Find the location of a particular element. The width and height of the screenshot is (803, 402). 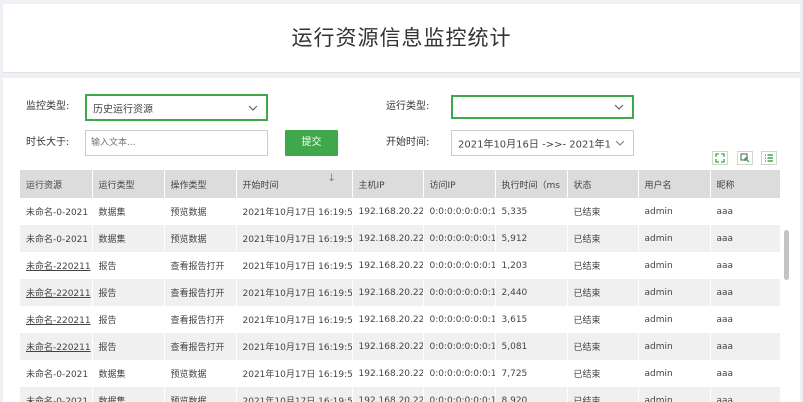

scrollbar-thumb is located at coordinates (786, 255).